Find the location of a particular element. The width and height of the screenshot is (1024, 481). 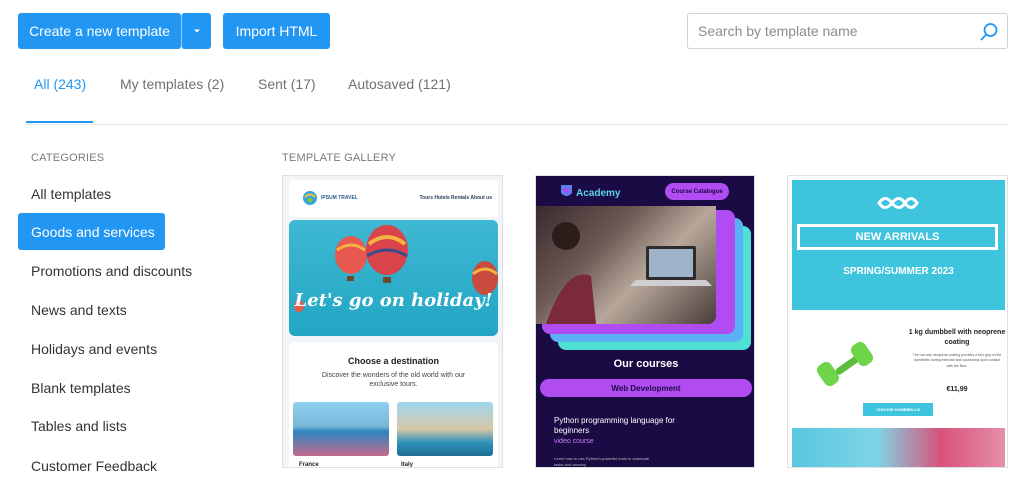

create-template-dropdown-button is located at coordinates (196, 31).